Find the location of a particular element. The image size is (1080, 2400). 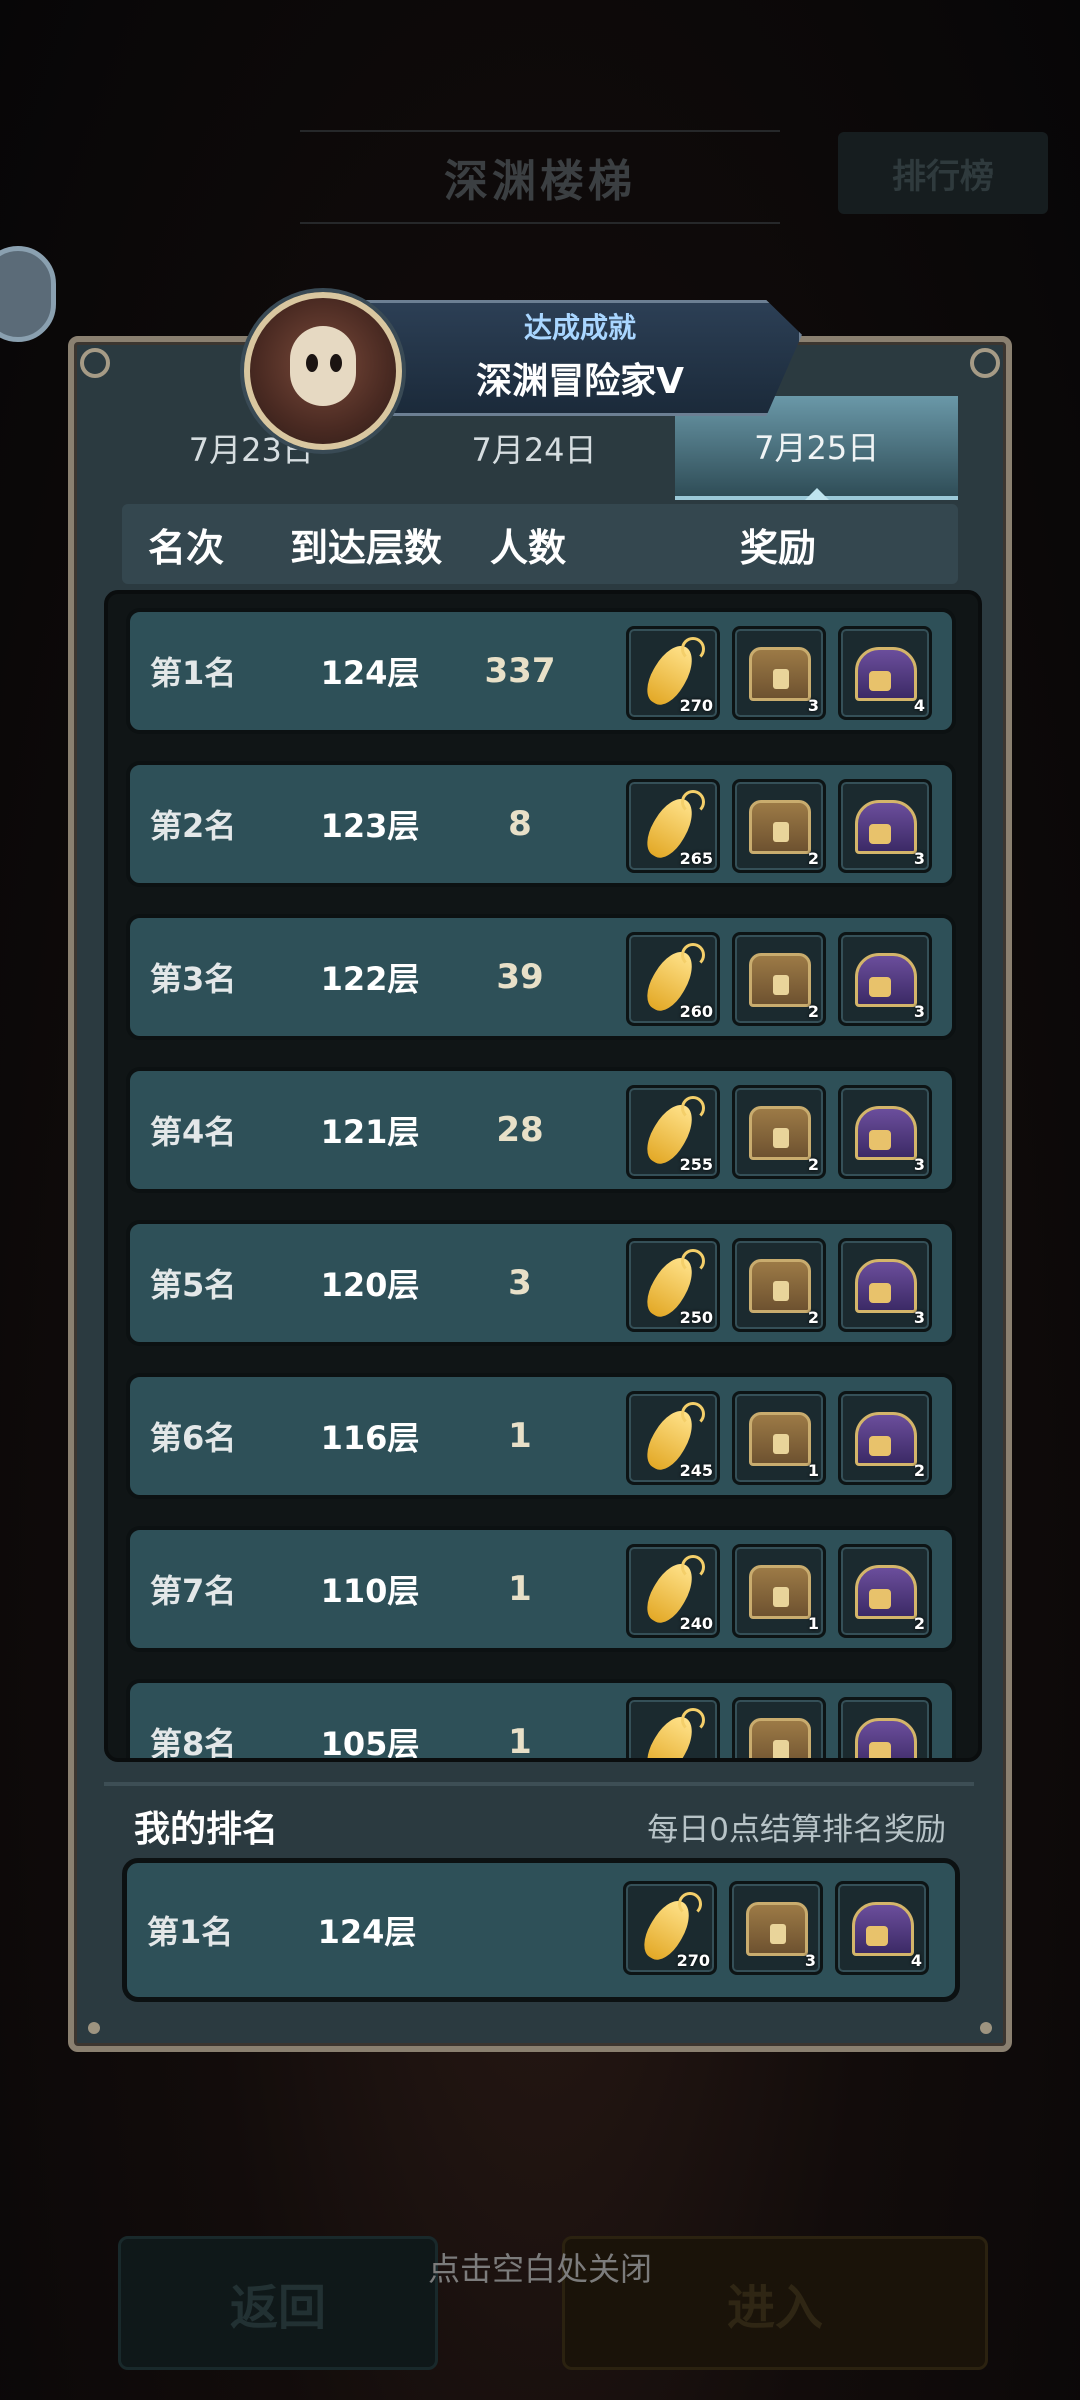

ranking-row: 第1名 124层 337 270 3 4 is located at coordinates (541, 671).